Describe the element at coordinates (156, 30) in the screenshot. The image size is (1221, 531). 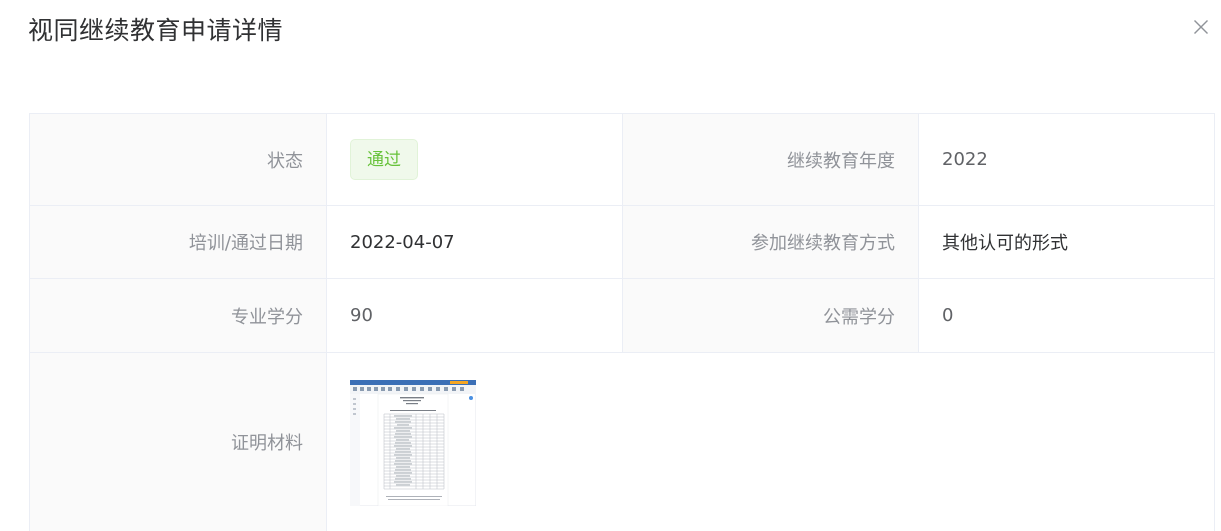
I see `dialog-title: 视同继续教育申请详情` at that location.